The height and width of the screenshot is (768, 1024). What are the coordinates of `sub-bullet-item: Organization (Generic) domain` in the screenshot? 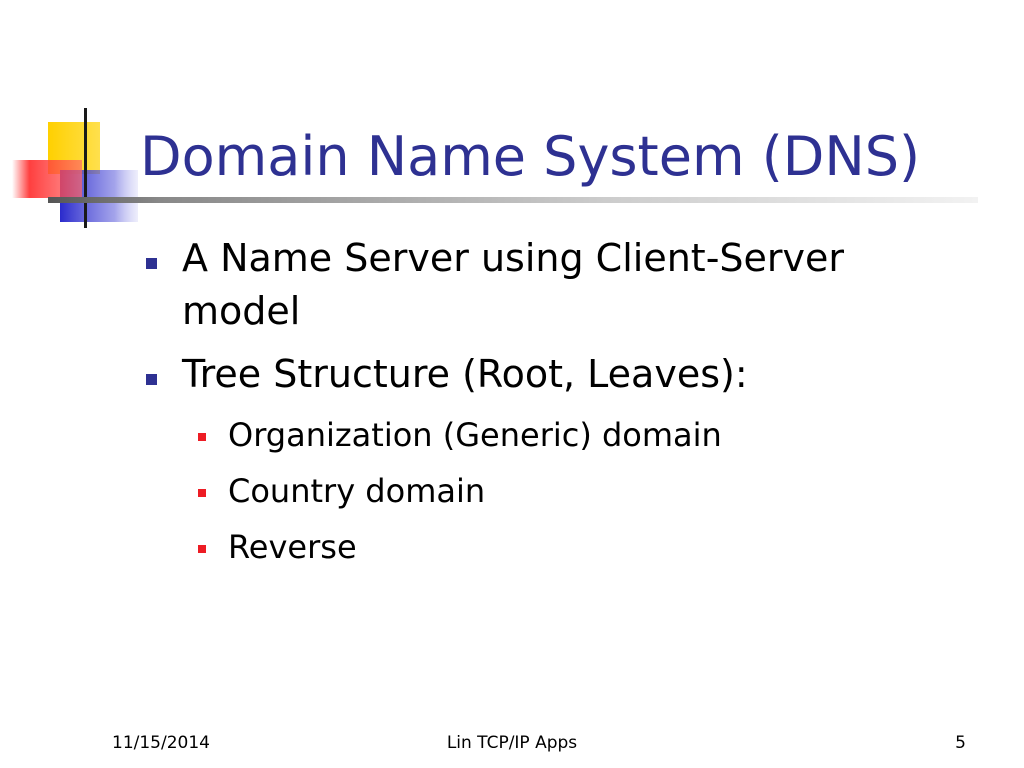 It's located at (550, 435).